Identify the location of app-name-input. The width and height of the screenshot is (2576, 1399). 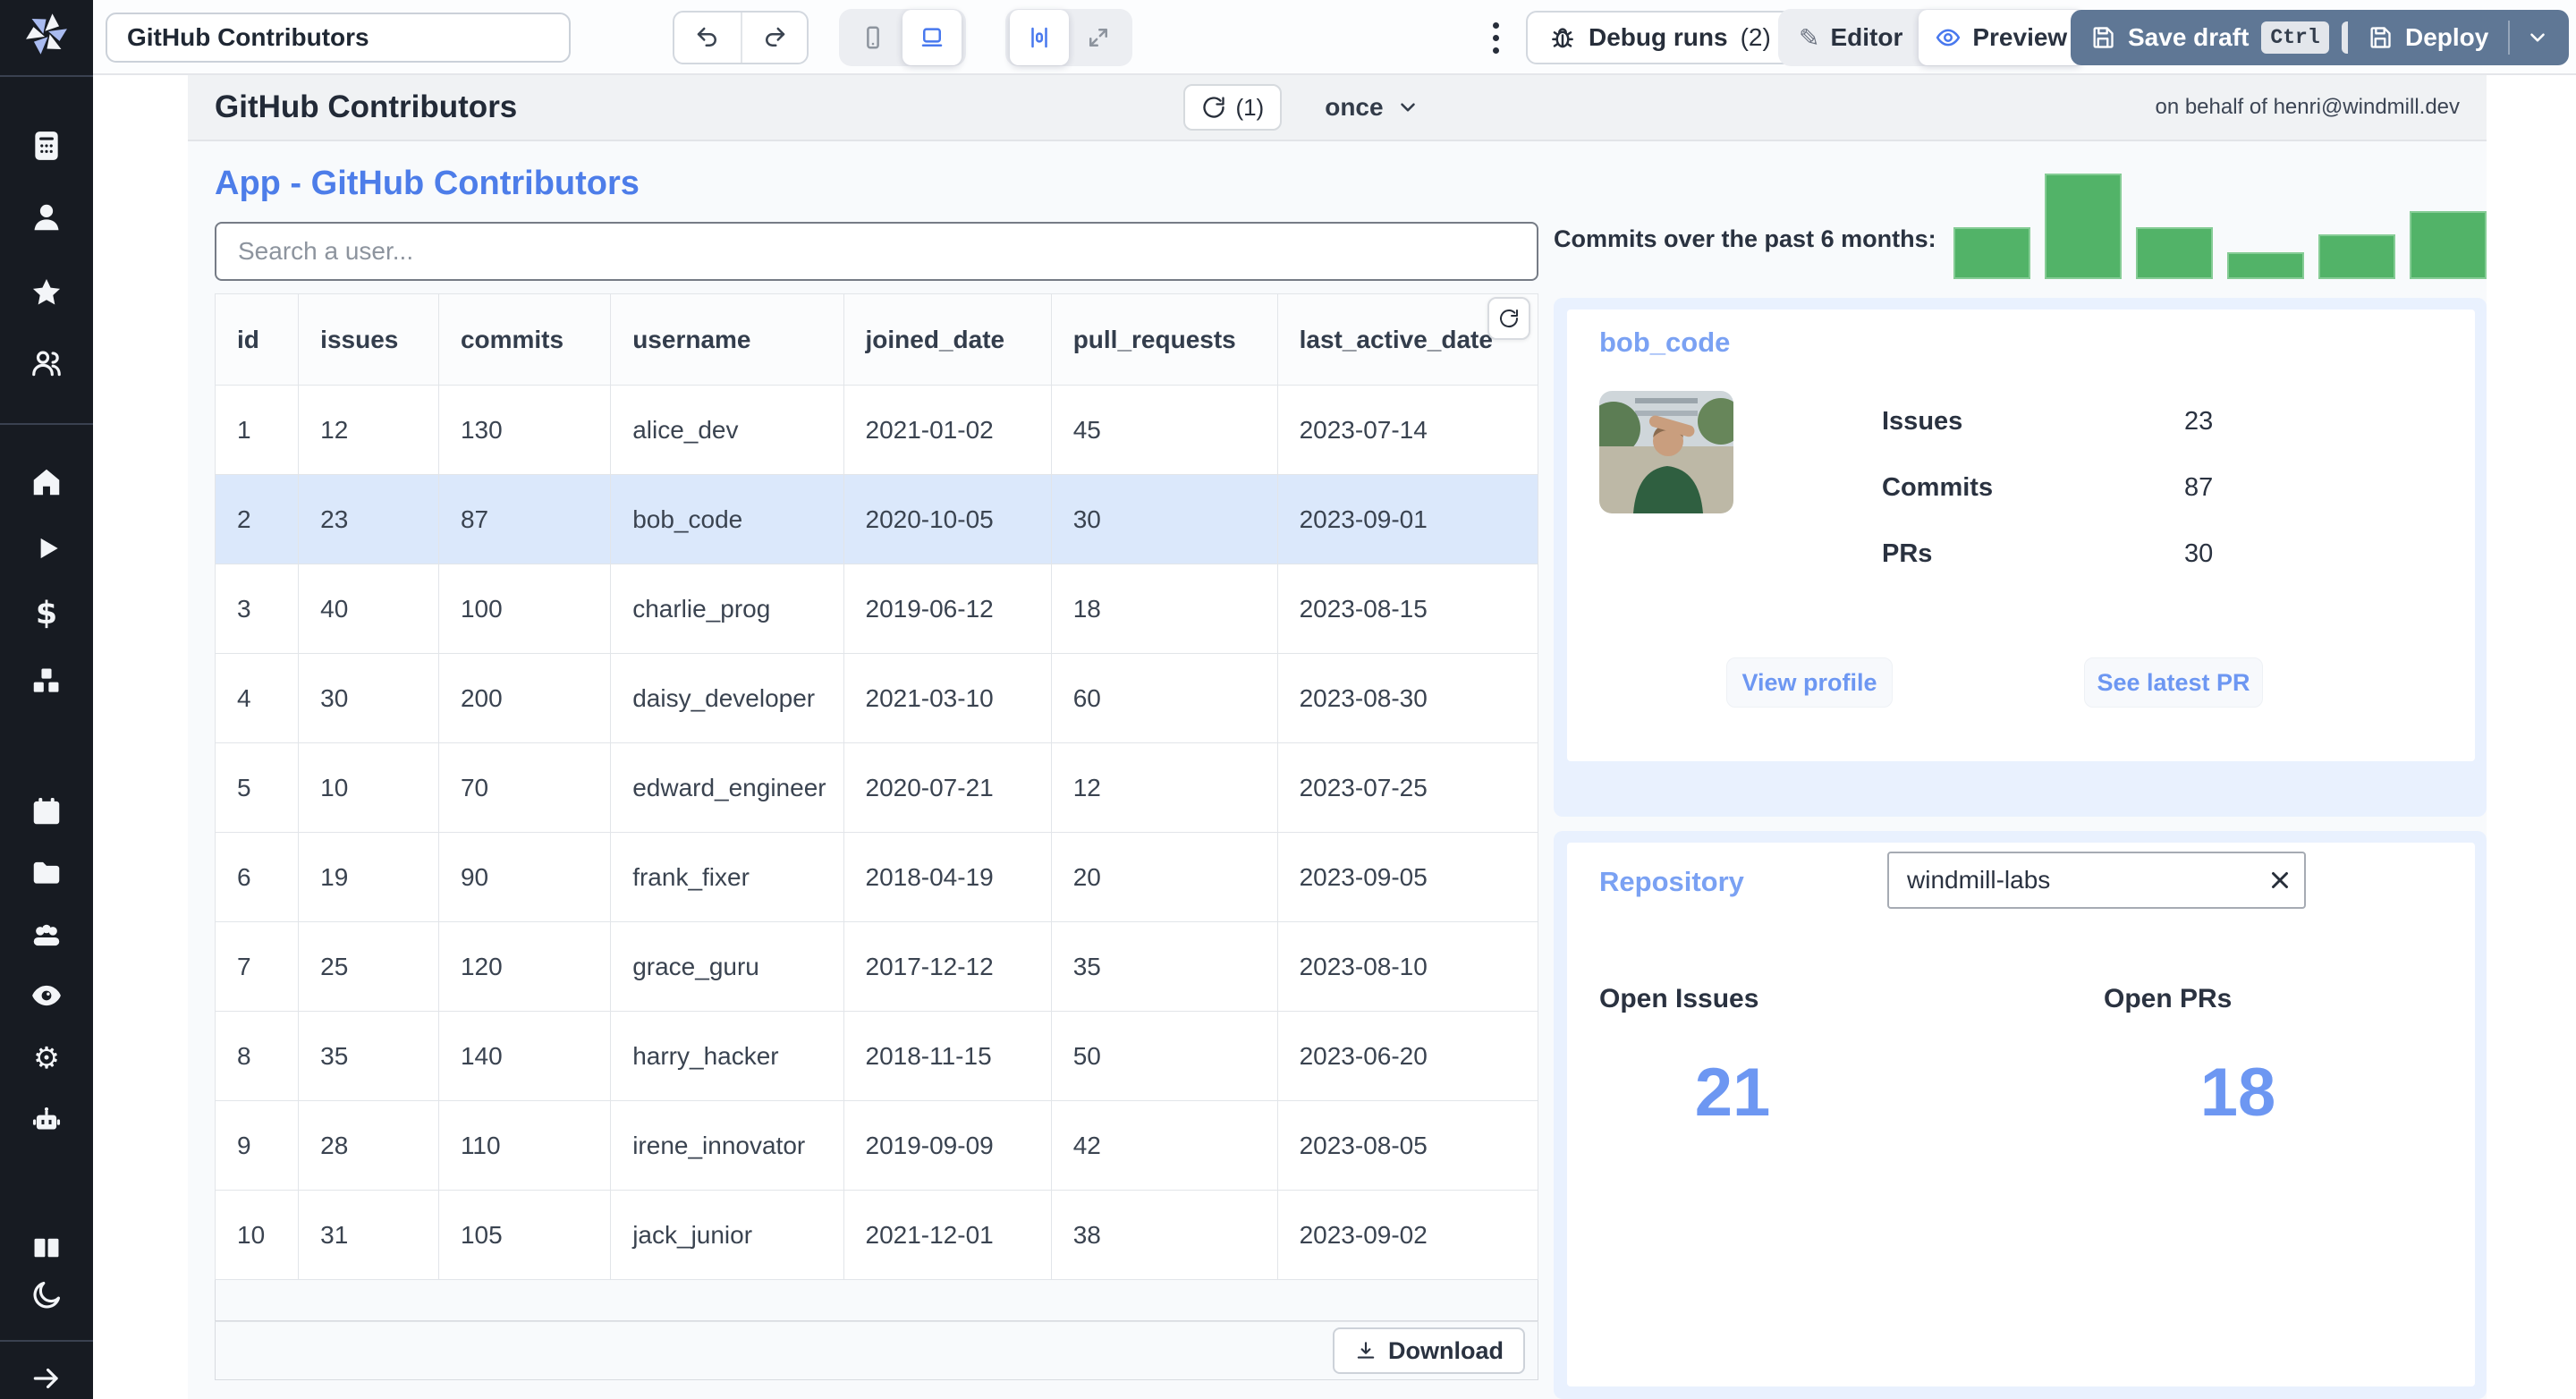
(338, 38).